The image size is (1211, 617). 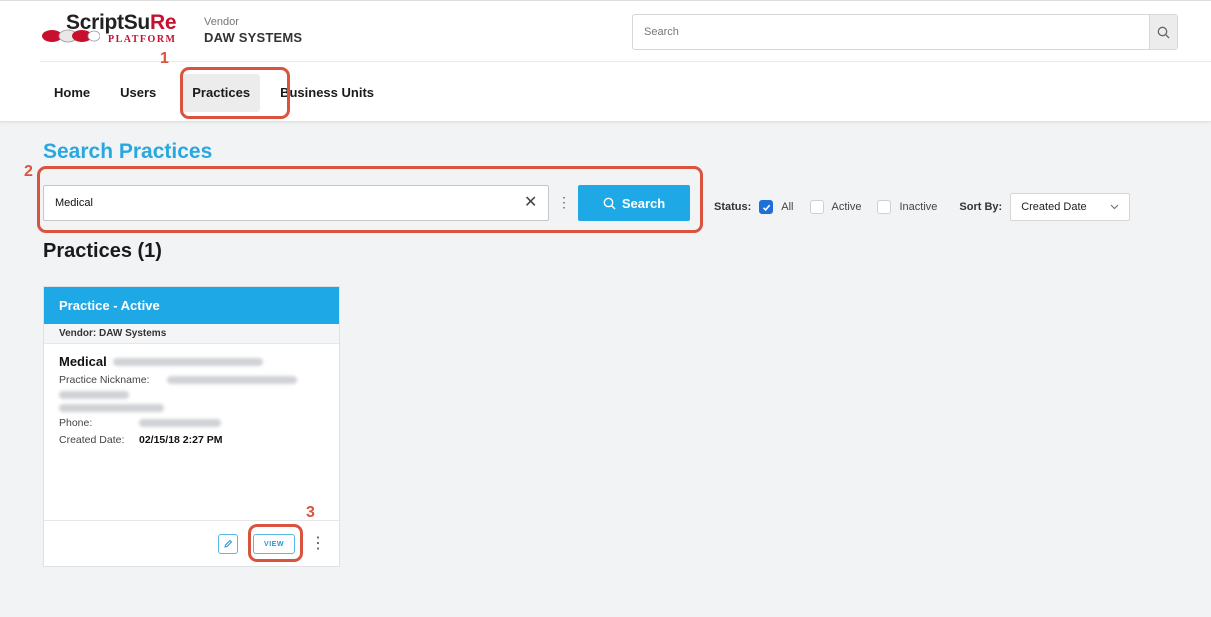 I want to click on created-row: Created Date: 02/15/18 2:27 PM, so click(x=191, y=440).